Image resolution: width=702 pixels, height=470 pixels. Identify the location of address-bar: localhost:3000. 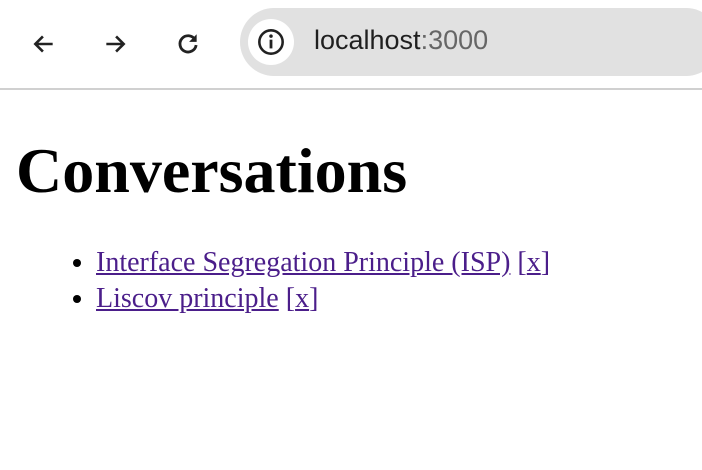
(471, 42).